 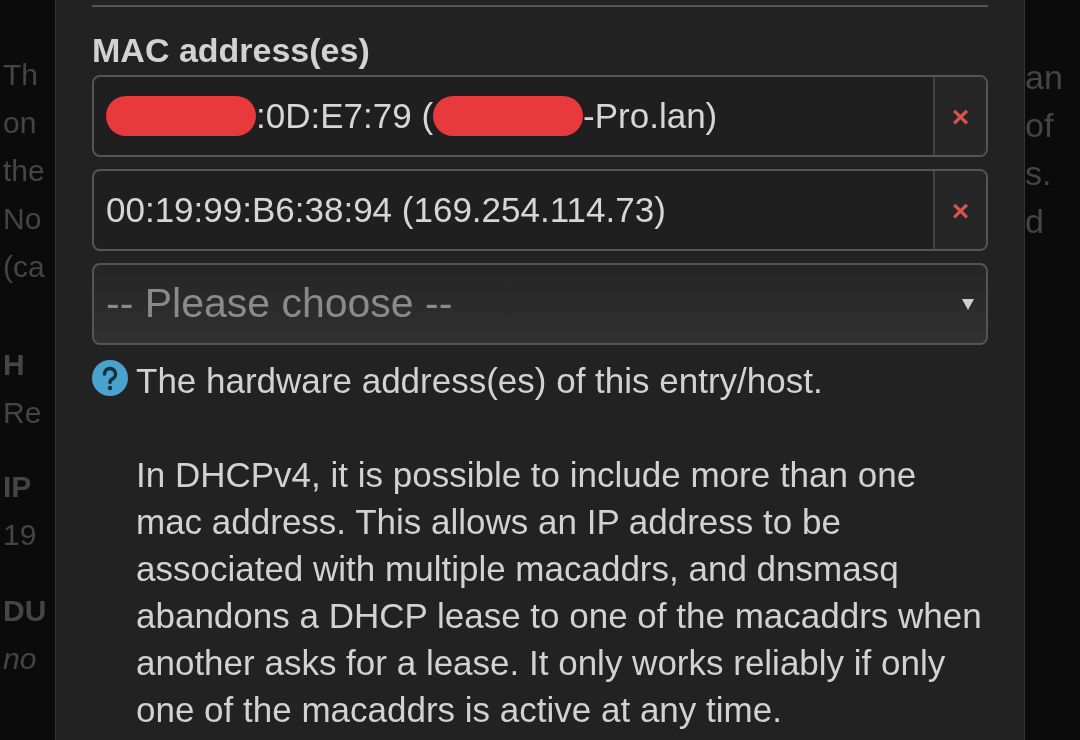 What do you see at coordinates (24, 171) in the screenshot?
I see `background-text: the` at bounding box center [24, 171].